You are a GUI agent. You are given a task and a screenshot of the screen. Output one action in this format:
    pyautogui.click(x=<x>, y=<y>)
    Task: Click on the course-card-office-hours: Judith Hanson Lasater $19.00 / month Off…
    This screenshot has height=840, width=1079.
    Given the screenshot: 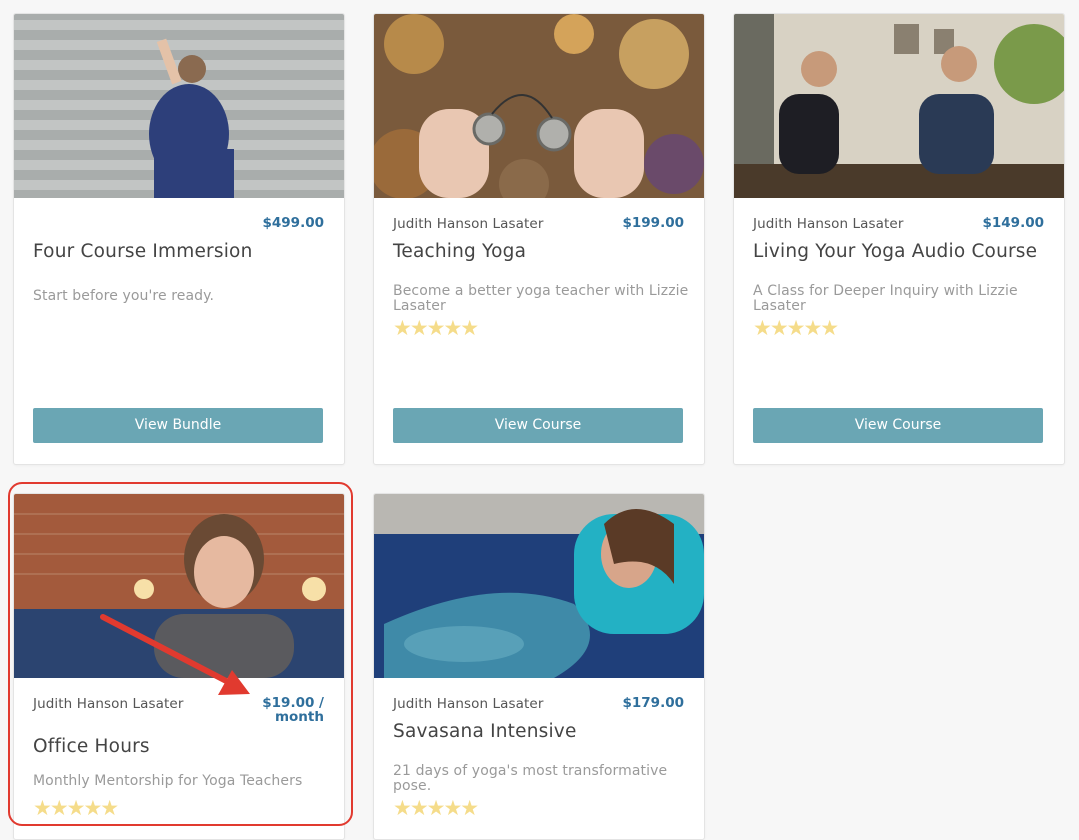 What is the action you would take?
    pyautogui.click(x=179, y=666)
    